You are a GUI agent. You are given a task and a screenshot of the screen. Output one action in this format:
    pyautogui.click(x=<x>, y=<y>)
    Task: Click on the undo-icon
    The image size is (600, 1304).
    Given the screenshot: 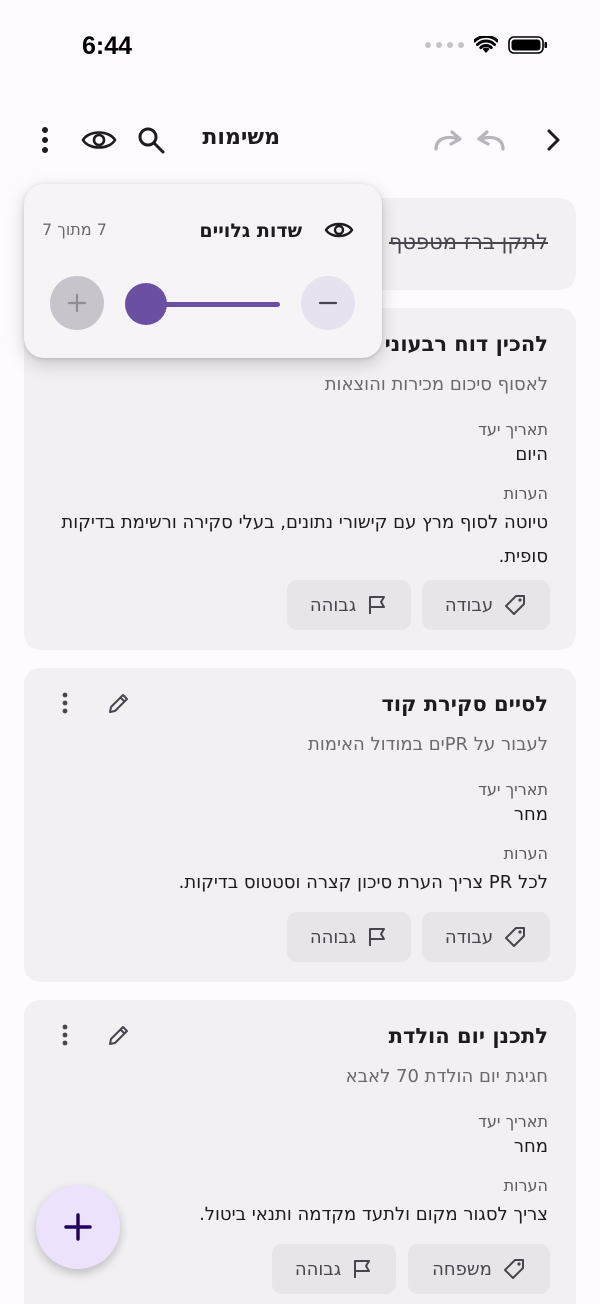 What is the action you would take?
    pyautogui.click(x=491, y=140)
    